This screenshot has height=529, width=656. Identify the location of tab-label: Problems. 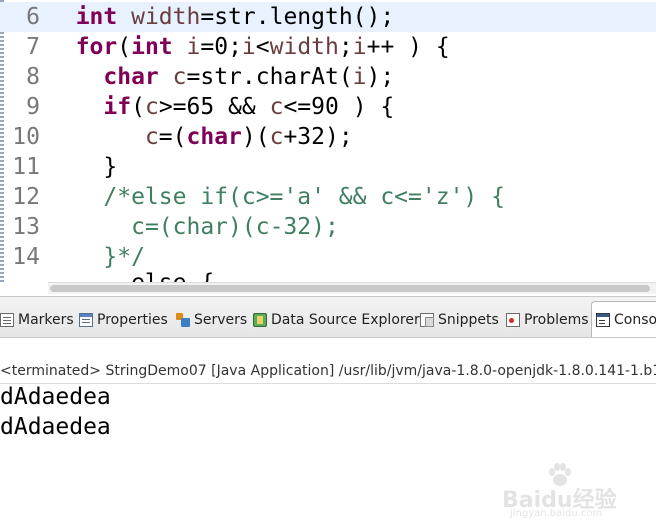
(556, 320).